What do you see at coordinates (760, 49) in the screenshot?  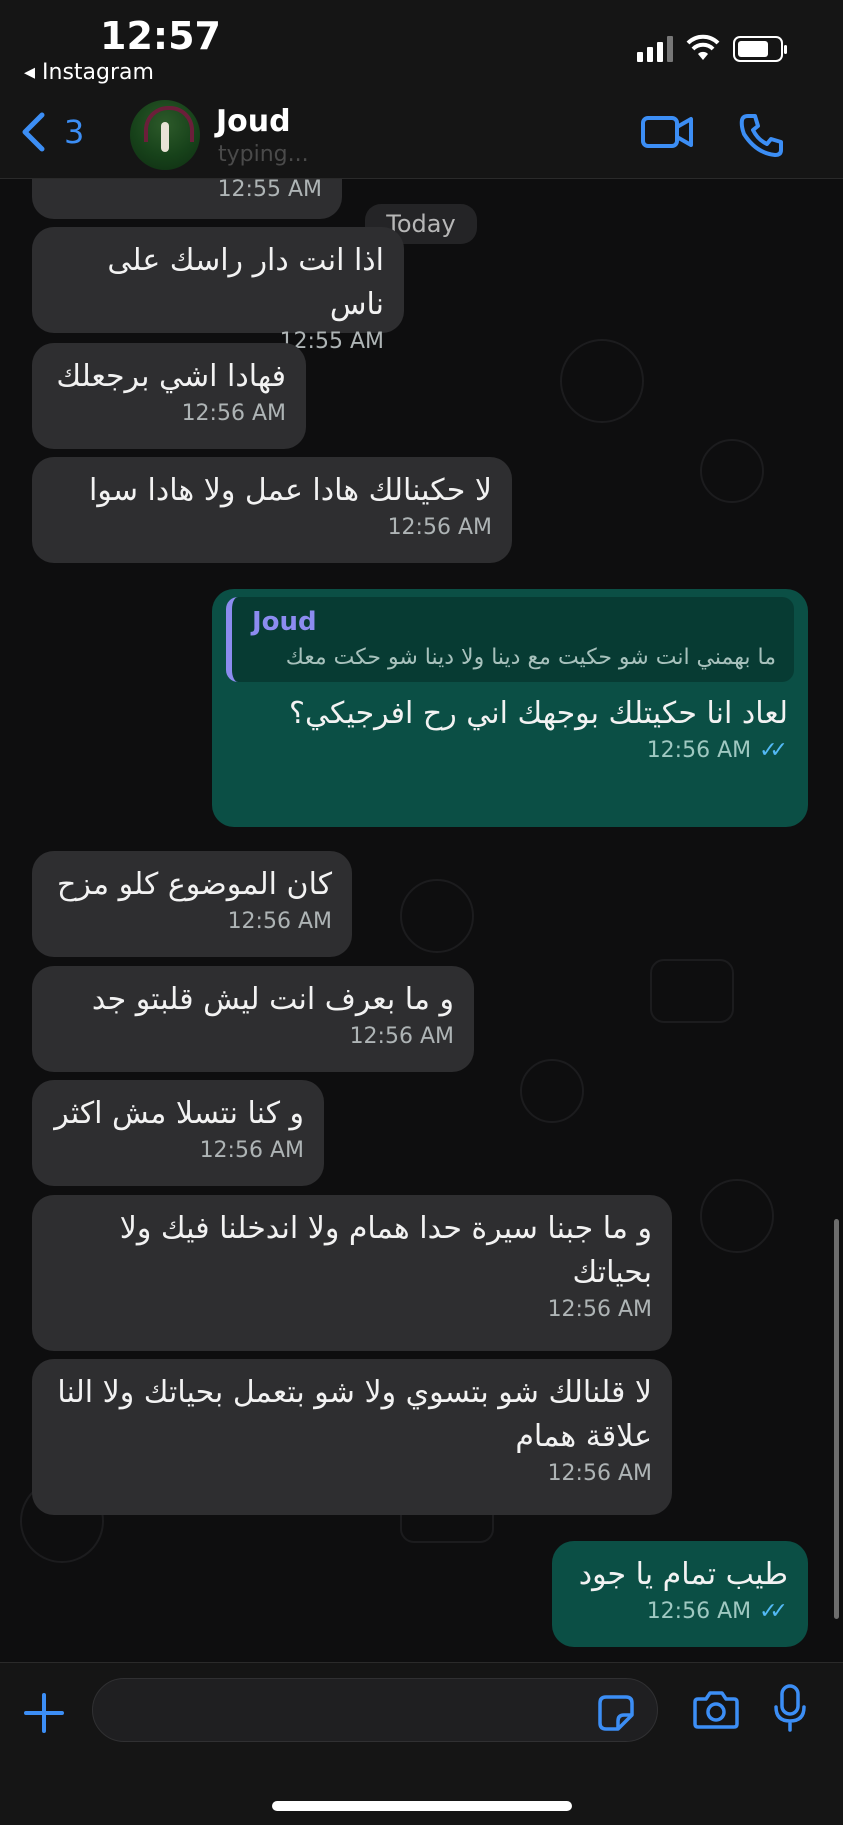 I see `battery-icon` at bounding box center [760, 49].